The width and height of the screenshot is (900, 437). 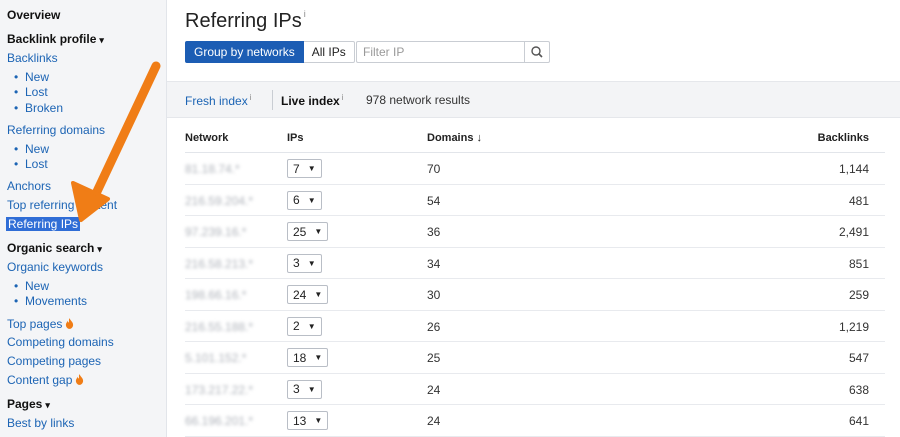 I want to click on ips-dropdown: 25 ▼, so click(x=308, y=231).